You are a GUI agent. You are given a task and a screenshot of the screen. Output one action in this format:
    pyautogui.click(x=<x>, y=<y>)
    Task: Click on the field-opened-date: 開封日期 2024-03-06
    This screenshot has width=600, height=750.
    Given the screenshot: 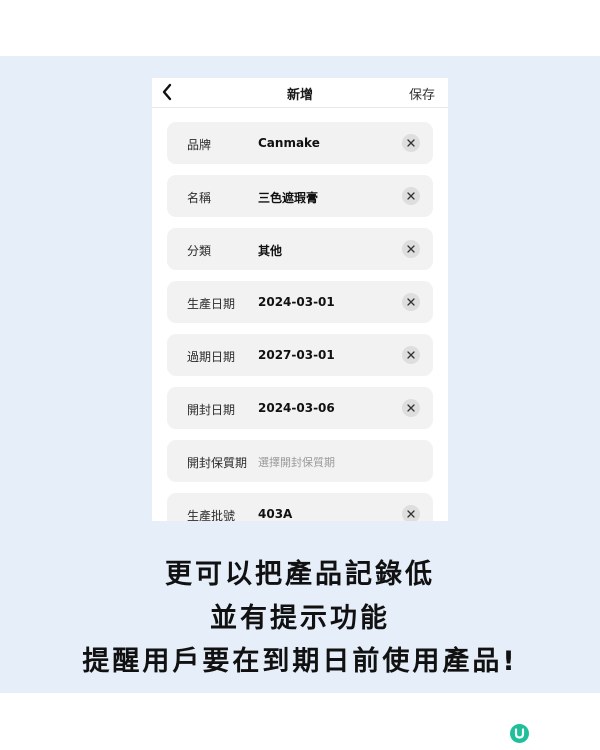 What is the action you would take?
    pyautogui.click(x=300, y=408)
    